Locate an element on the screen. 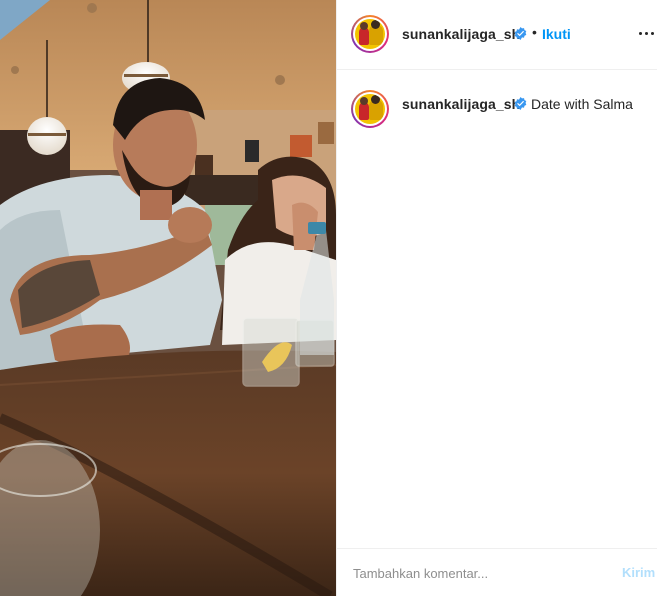 This screenshot has width=657, height=596. caption-author-username: sunankalijaga_sh is located at coordinates (461, 104).